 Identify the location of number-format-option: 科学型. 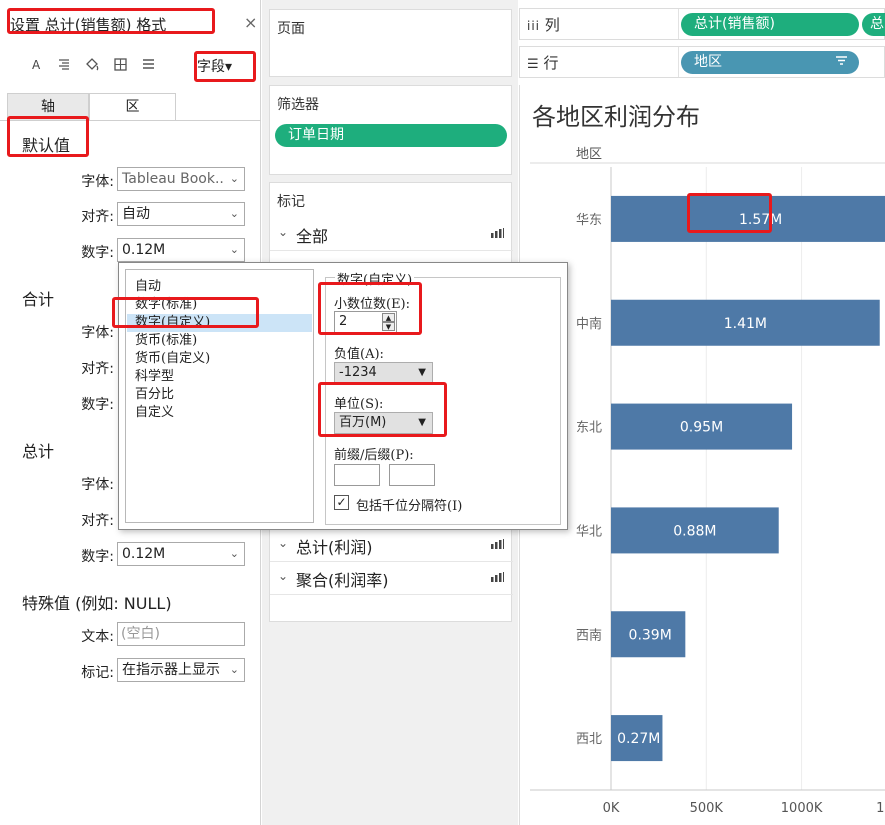
(219, 377).